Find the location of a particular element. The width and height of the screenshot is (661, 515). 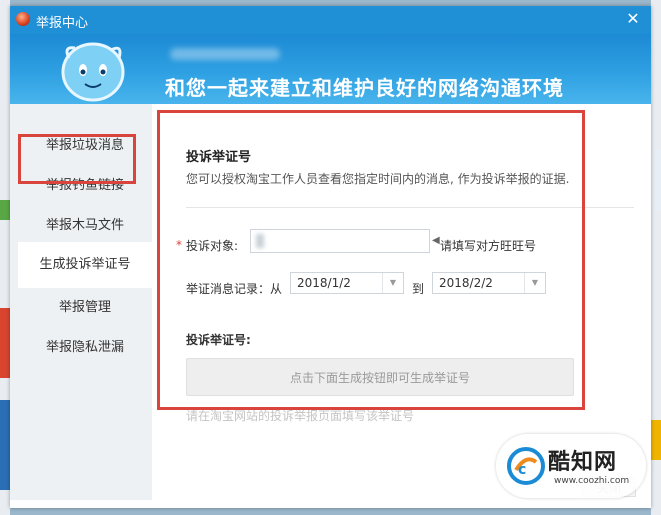

window-title: 举报中心 is located at coordinates (62, 23).